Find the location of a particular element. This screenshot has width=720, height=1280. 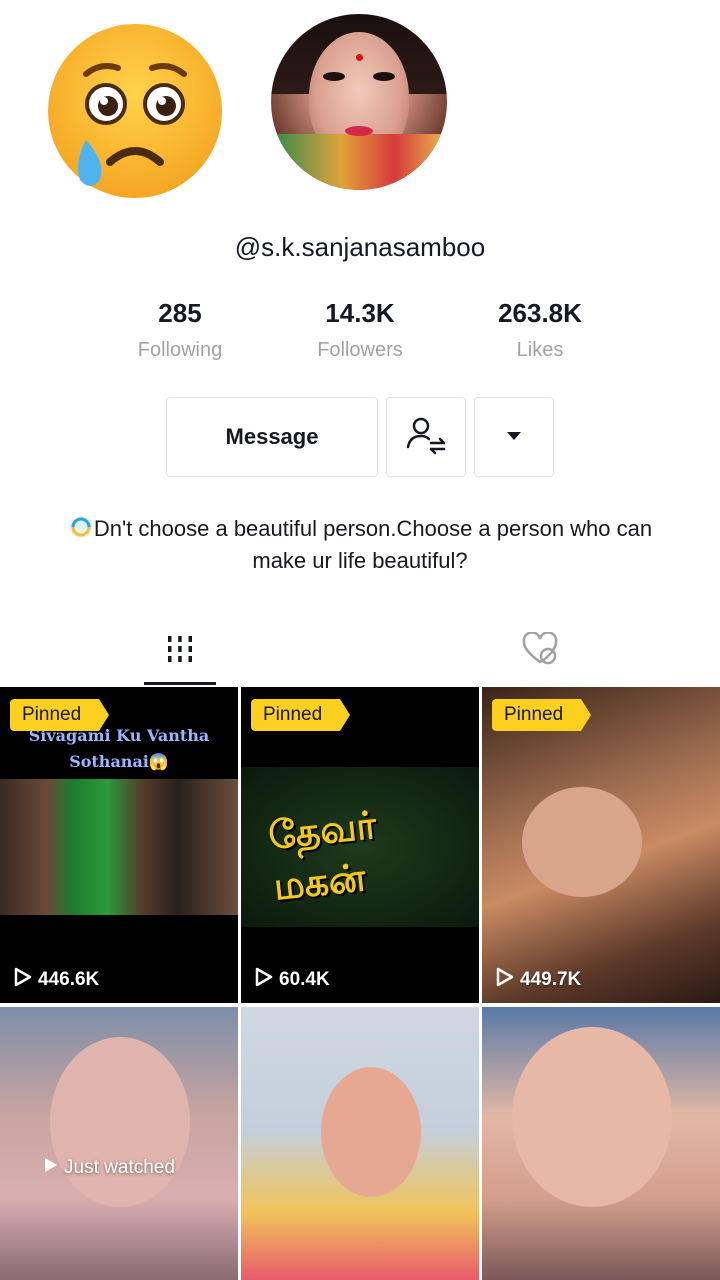

heart-hidden-icon is located at coordinates (540, 650).